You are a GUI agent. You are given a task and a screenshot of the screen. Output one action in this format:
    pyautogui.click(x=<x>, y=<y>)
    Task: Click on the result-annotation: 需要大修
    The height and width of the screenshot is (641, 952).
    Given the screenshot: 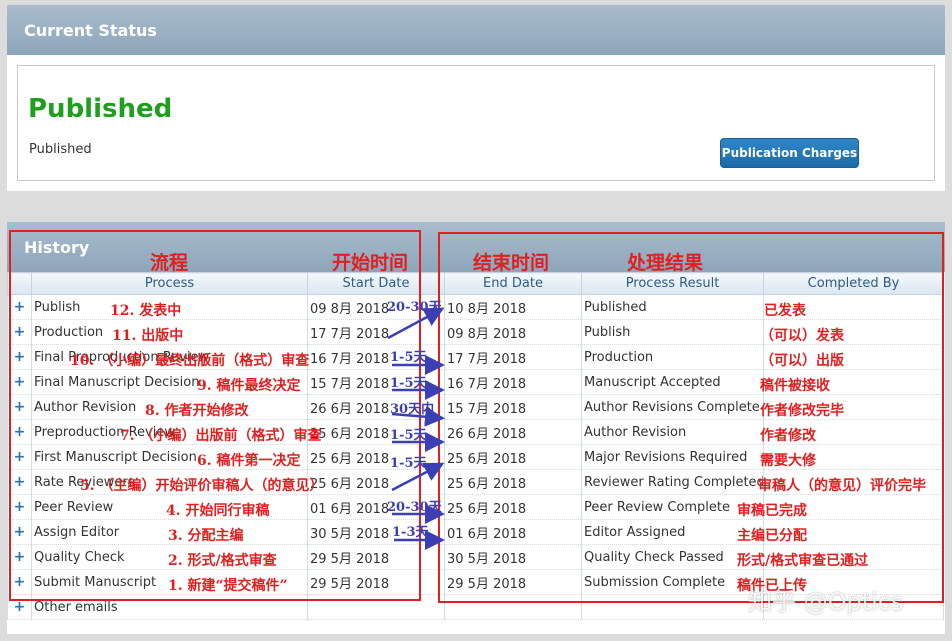 What is the action you would take?
    pyautogui.click(x=788, y=461)
    